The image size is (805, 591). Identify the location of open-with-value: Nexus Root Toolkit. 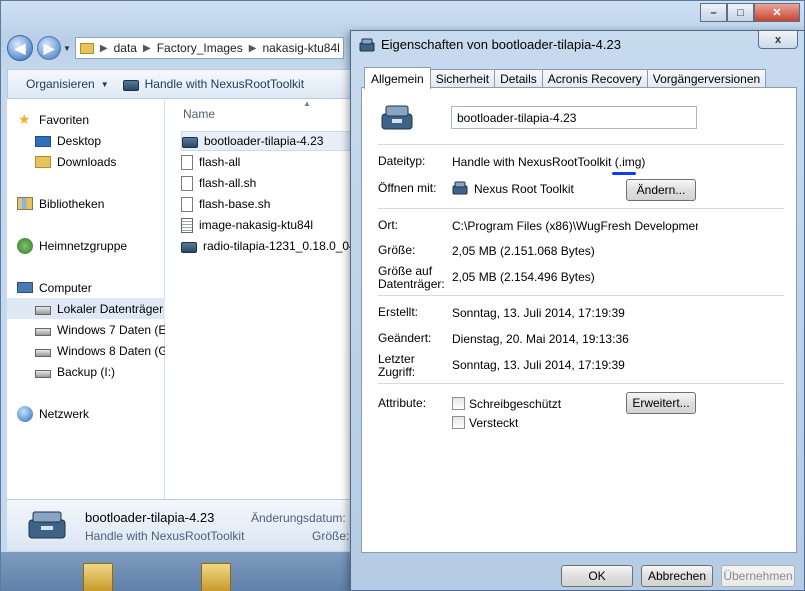
(524, 189).